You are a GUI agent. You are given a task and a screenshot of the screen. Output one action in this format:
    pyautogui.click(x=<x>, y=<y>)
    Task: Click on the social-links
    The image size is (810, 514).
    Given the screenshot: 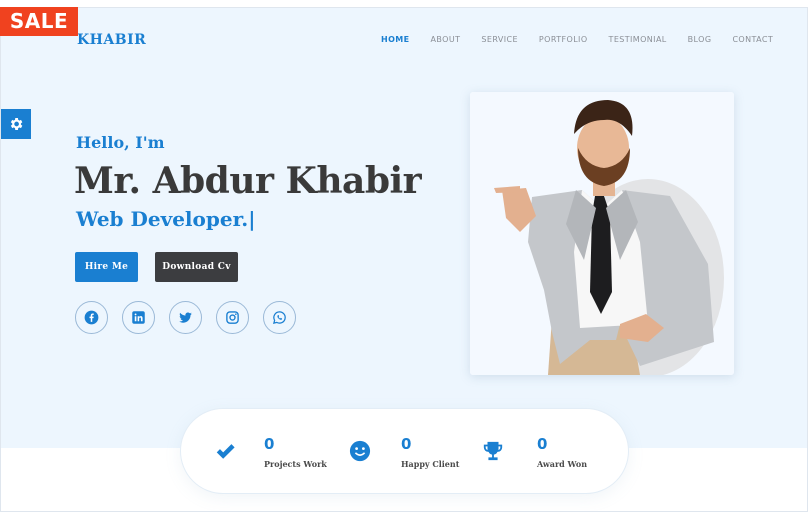 What is the action you would take?
    pyautogui.click(x=192, y=317)
    